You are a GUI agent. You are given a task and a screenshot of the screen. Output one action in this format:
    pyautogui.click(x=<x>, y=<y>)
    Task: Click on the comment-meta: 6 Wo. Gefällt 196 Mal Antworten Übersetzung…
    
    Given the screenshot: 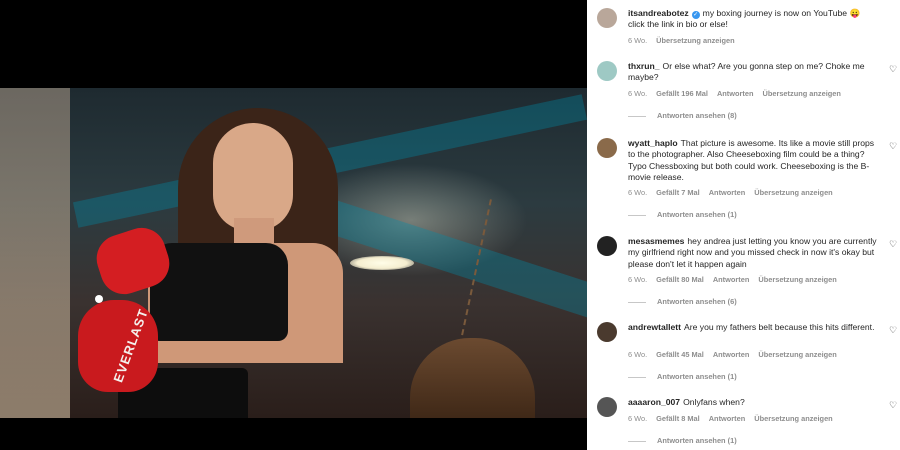 What is the action you would take?
    pyautogui.click(x=739, y=93)
    